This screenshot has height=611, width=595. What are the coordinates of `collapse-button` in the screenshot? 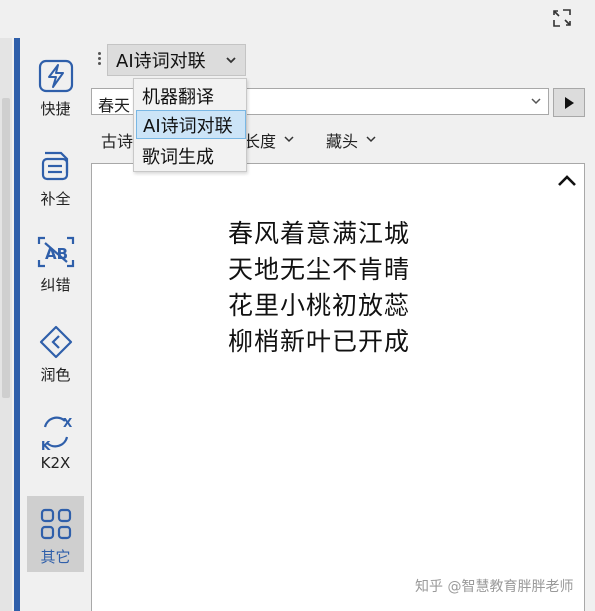 It's located at (567, 181).